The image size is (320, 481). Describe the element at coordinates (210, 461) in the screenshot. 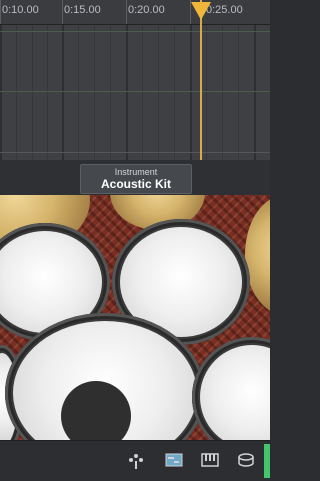

I see `keyboard-icon` at that location.